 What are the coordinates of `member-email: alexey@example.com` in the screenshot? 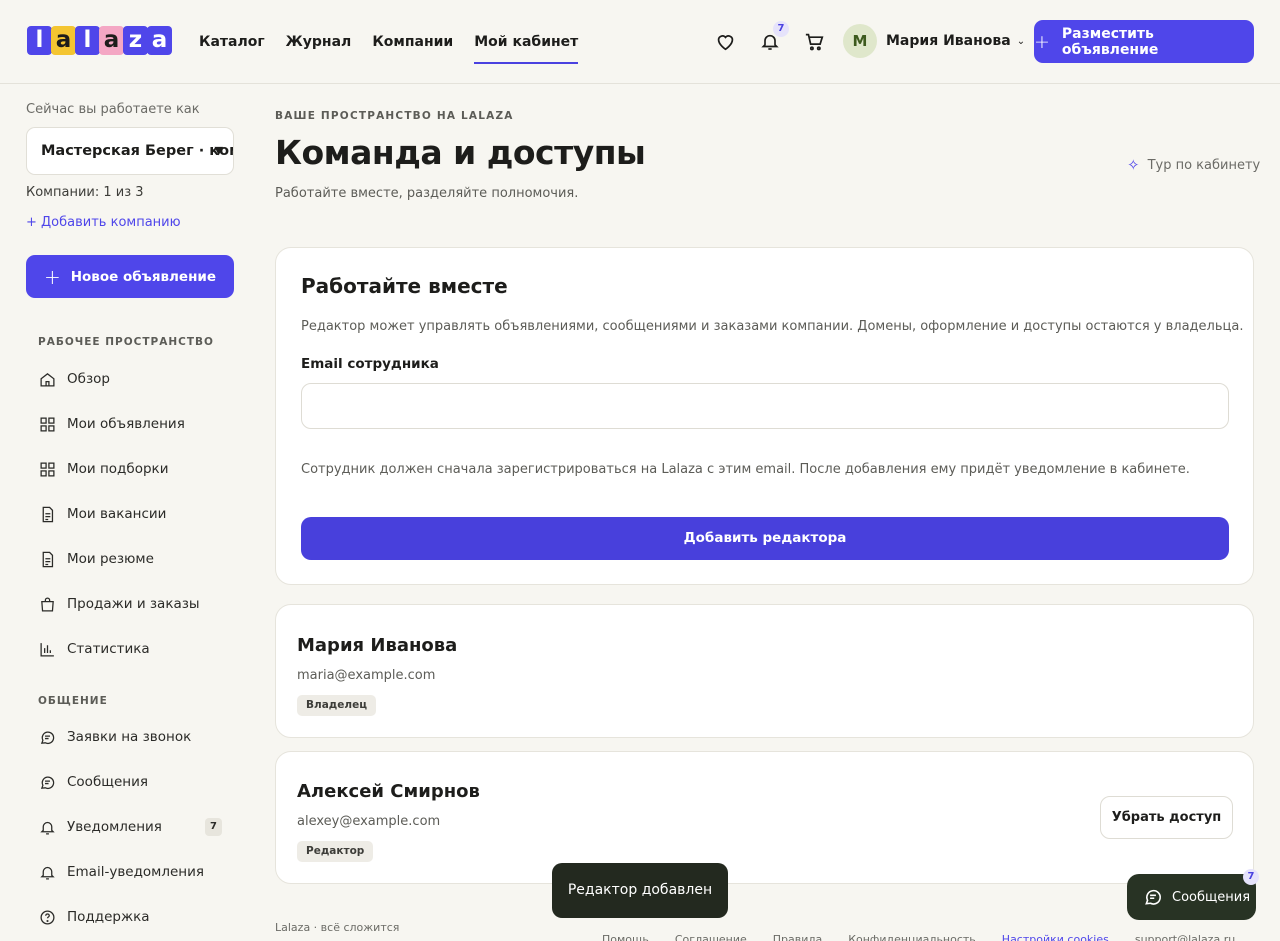 It's located at (369, 821).